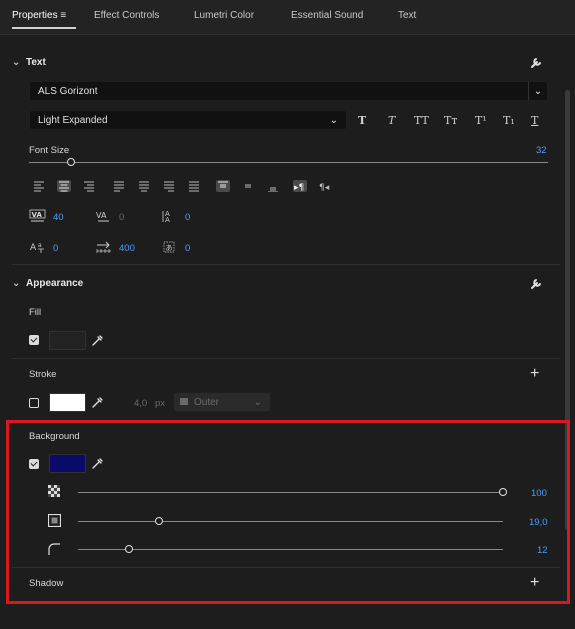 Image resolution: width=575 pixels, height=629 pixels. Describe the element at coordinates (39, 186) in the screenshot. I see `align-left-icon` at that location.